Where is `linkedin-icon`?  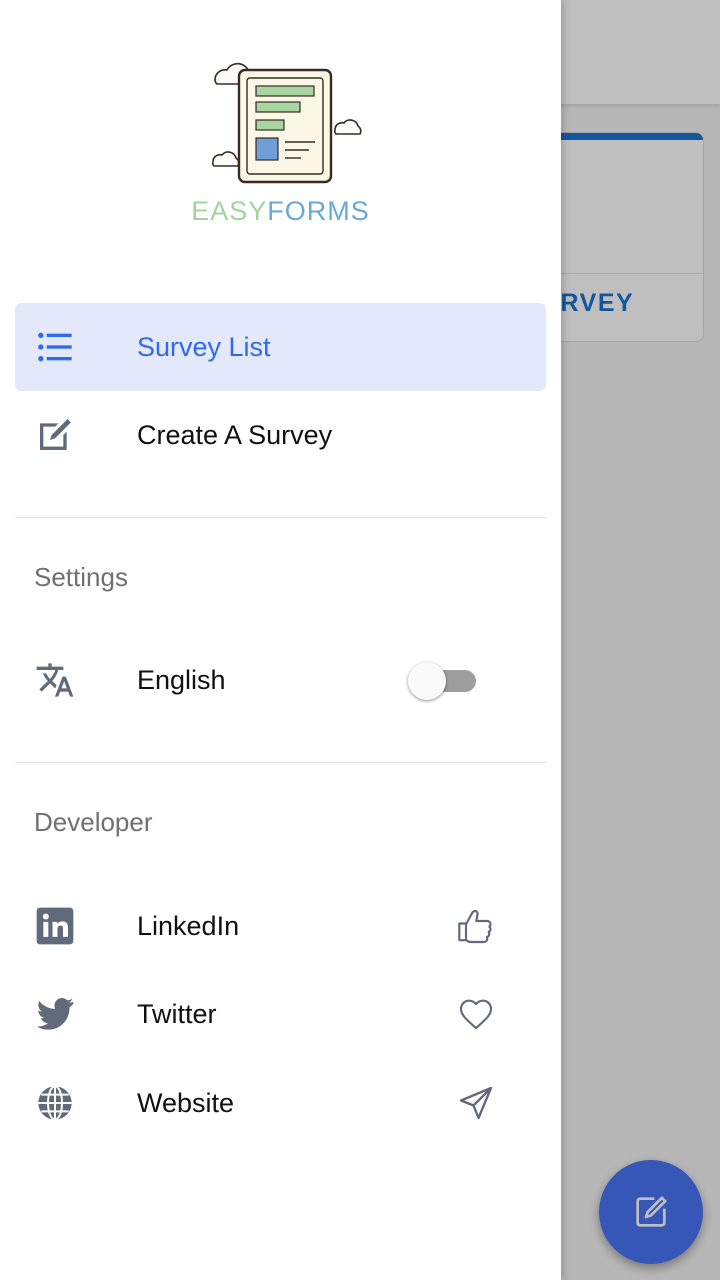 linkedin-icon is located at coordinates (55, 926).